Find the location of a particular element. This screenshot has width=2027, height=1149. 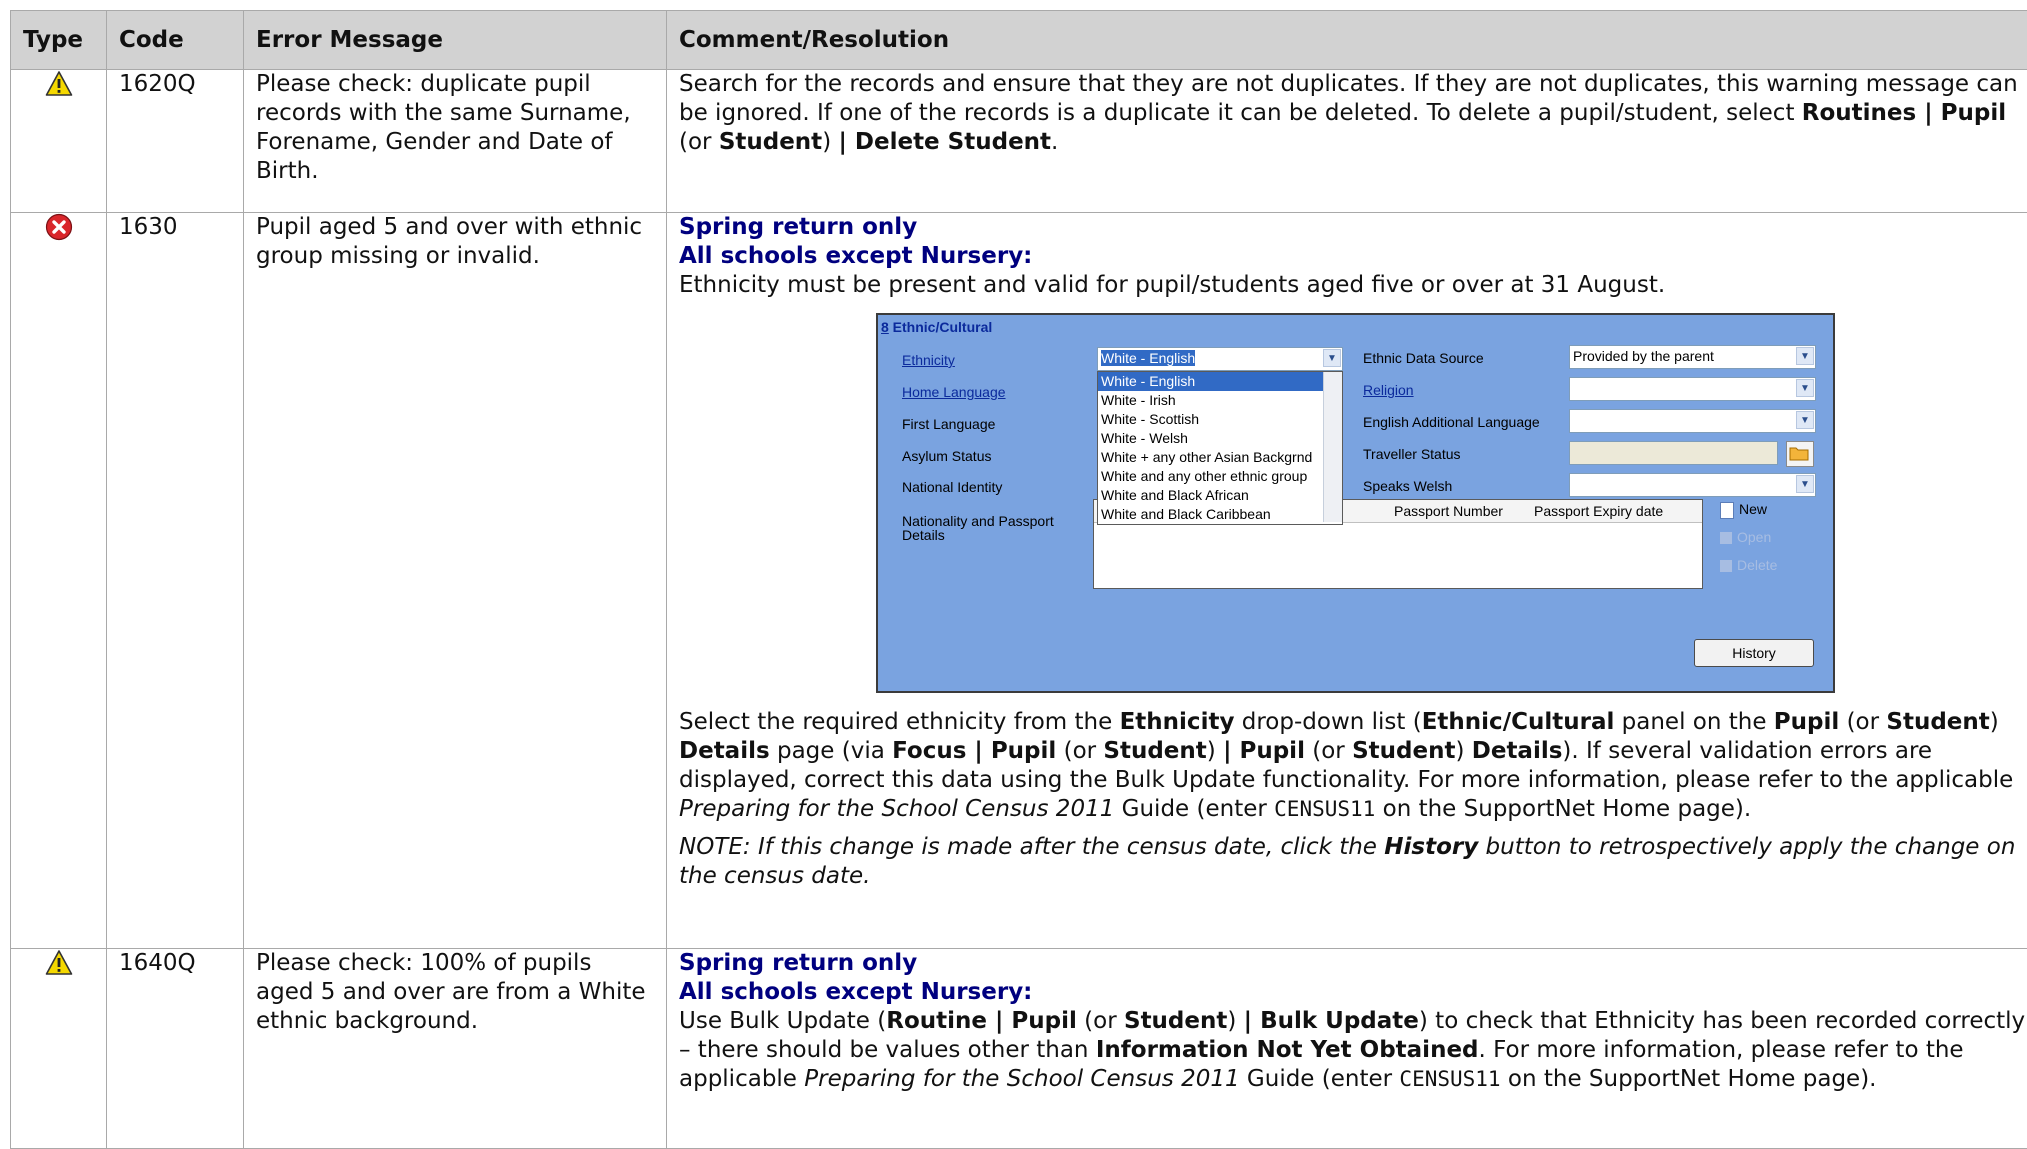

ui-term: Ethnicity is located at coordinates (1177, 722).